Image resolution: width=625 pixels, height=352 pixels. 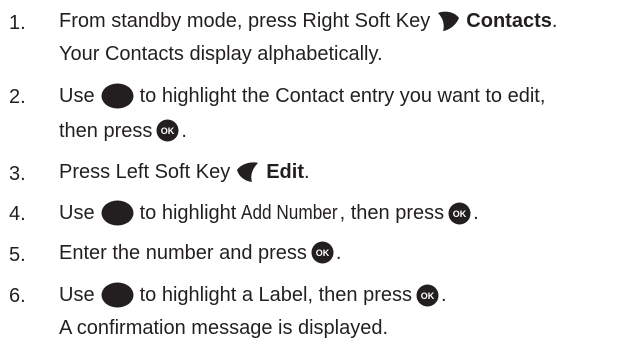 What do you see at coordinates (17, 174) in the screenshot?
I see `step-number: 3.` at bounding box center [17, 174].